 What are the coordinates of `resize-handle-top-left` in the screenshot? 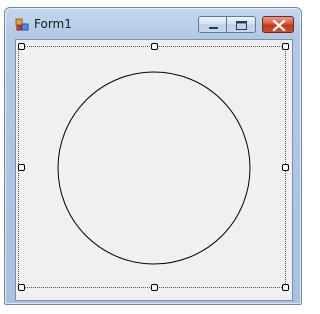 It's located at (21, 46).